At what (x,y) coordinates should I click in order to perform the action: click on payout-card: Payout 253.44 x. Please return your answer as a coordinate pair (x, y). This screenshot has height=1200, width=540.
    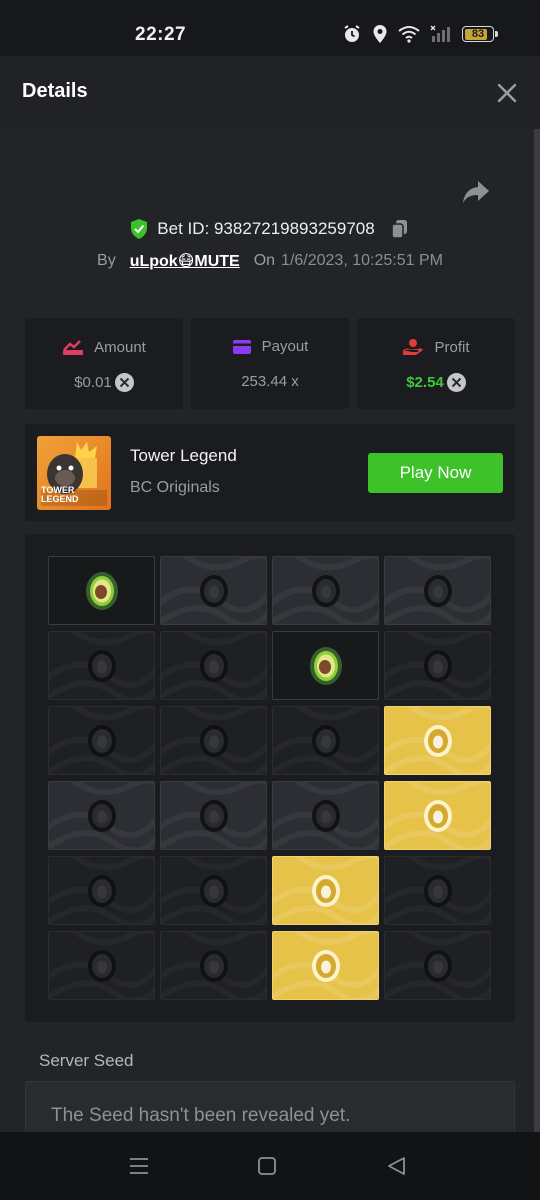
    Looking at the image, I should click on (270, 363).